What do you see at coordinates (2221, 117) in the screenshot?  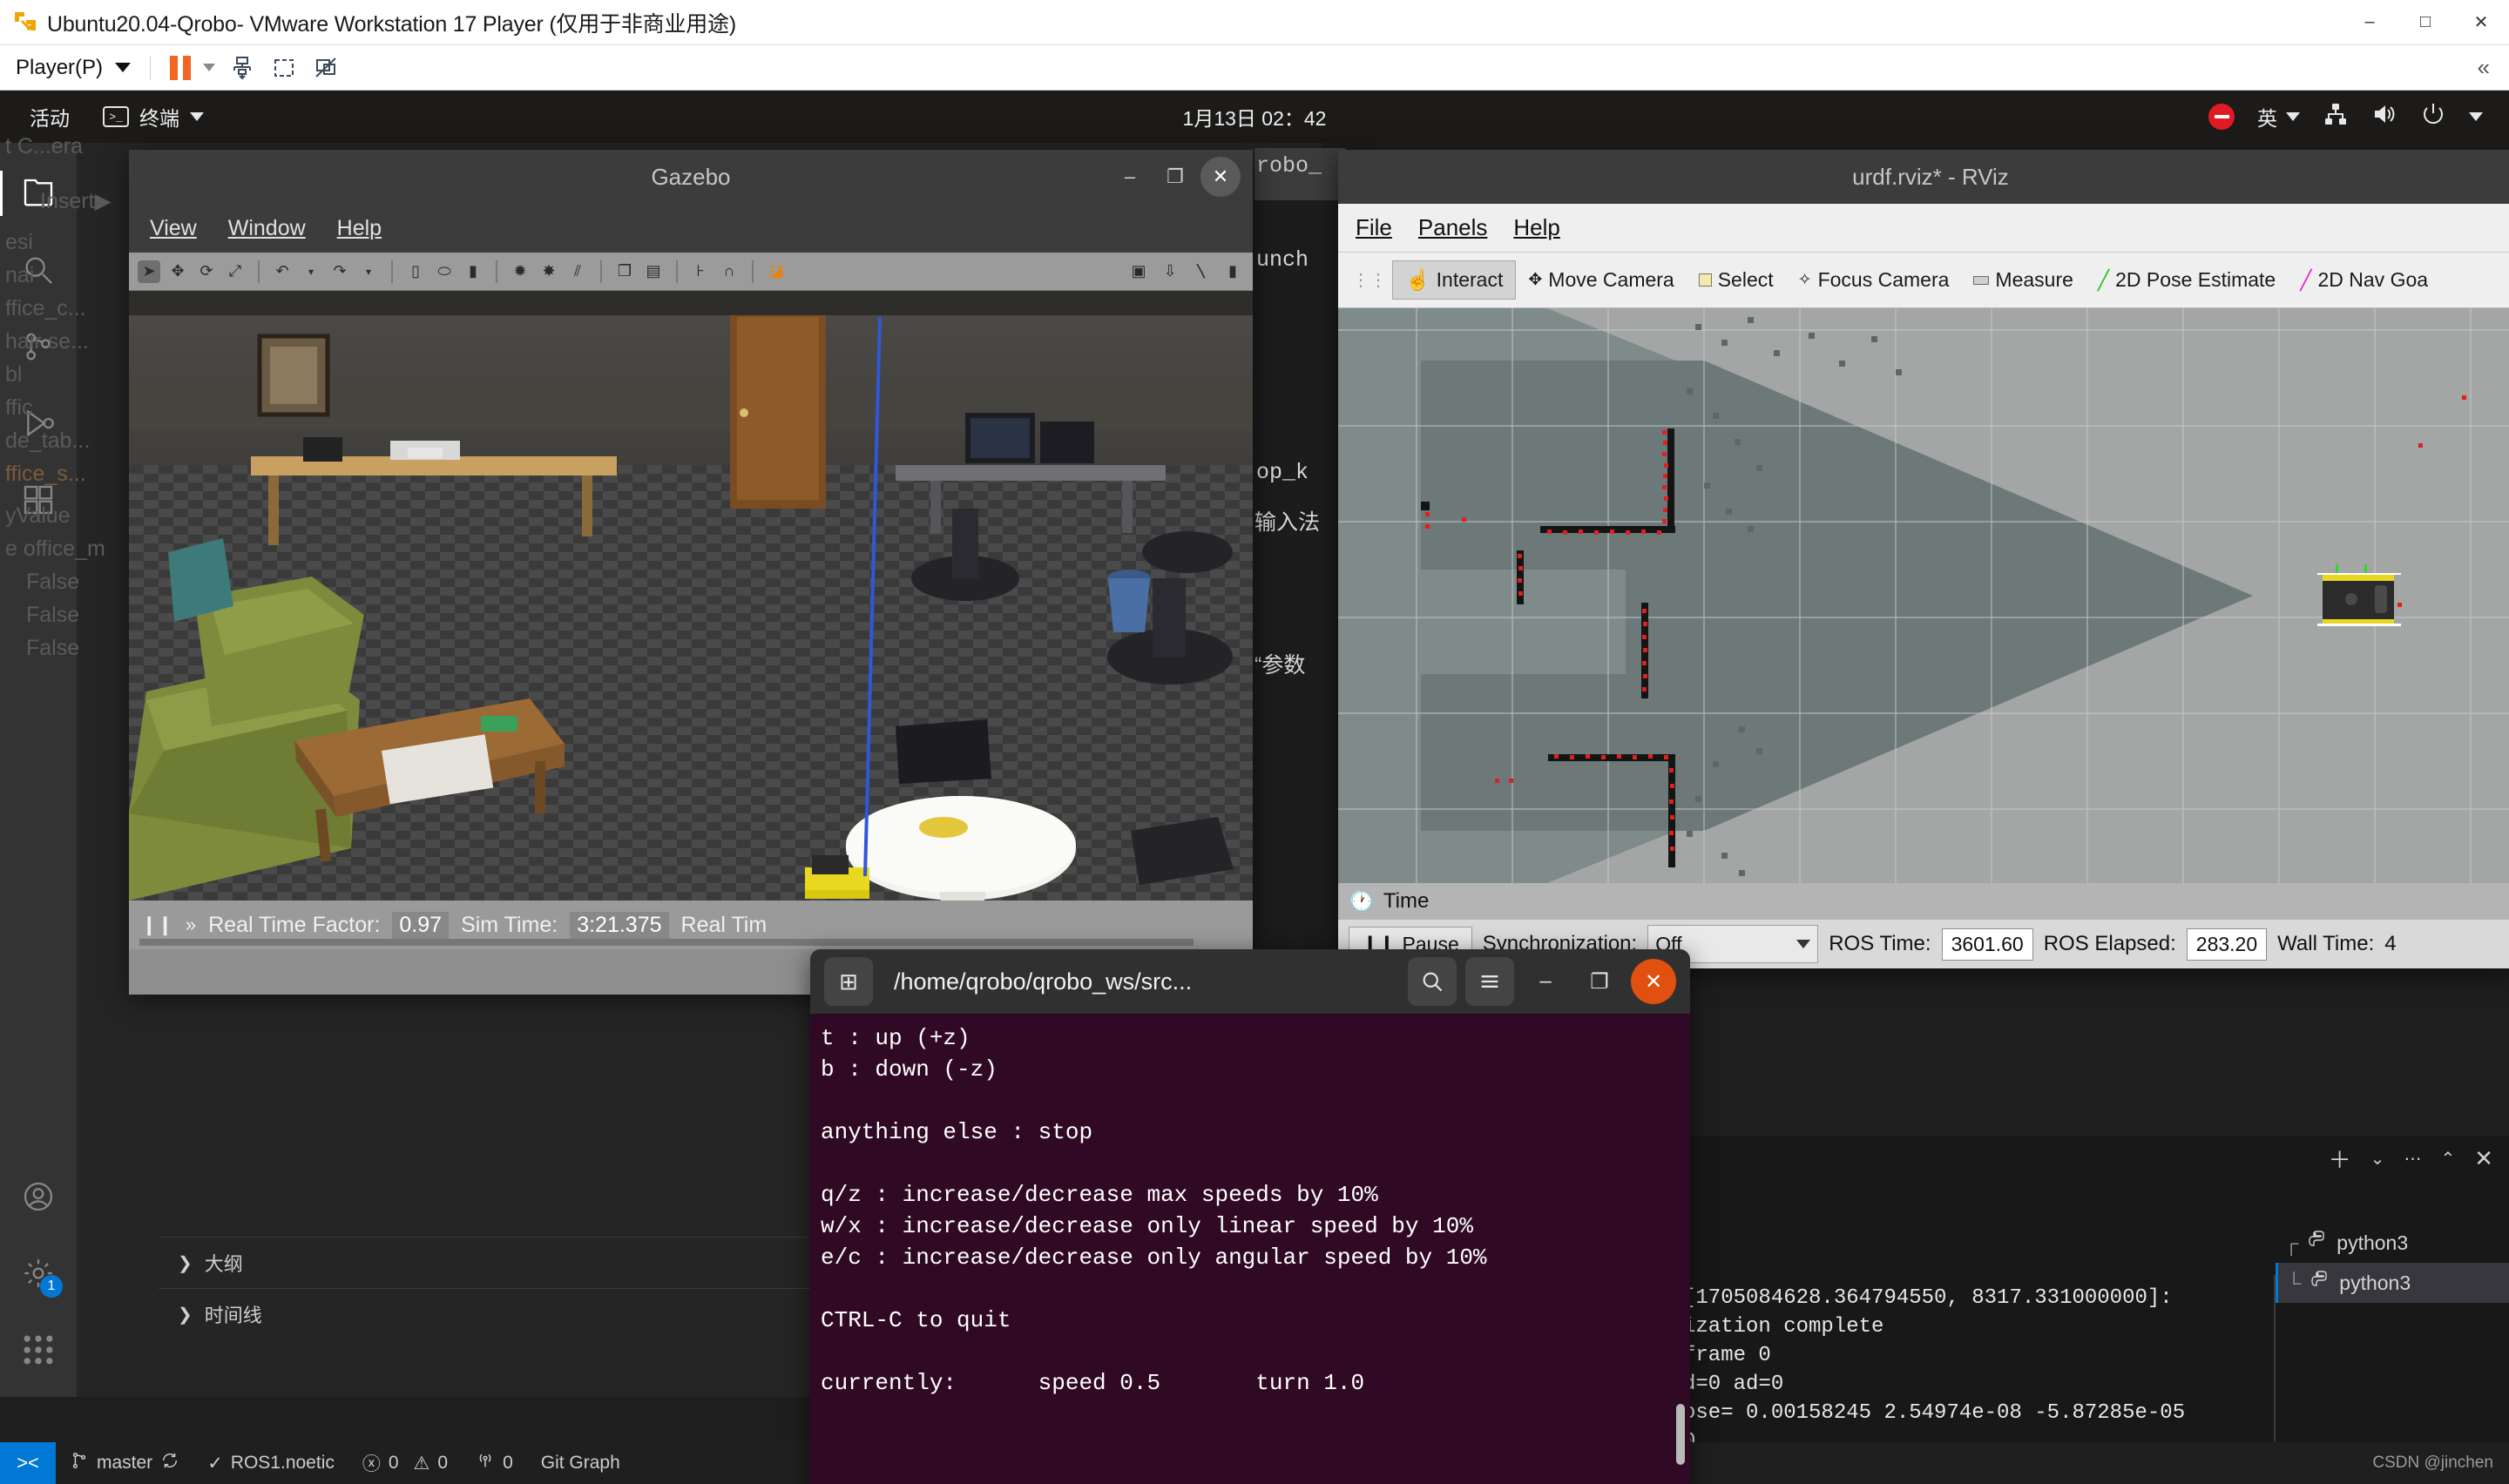 I see `do-not-disturb-icon` at bounding box center [2221, 117].